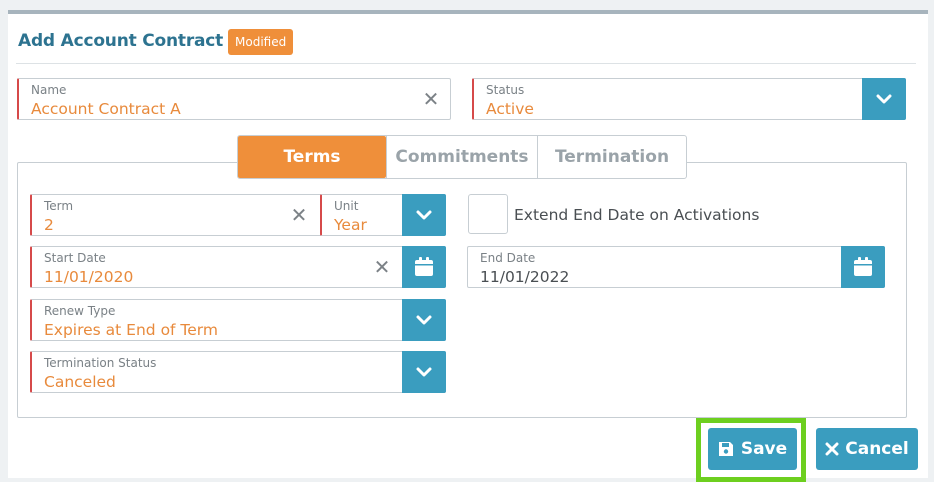  What do you see at coordinates (131, 330) in the screenshot?
I see `renew-type-value: Expires at End of Term` at bounding box center [131, 330].